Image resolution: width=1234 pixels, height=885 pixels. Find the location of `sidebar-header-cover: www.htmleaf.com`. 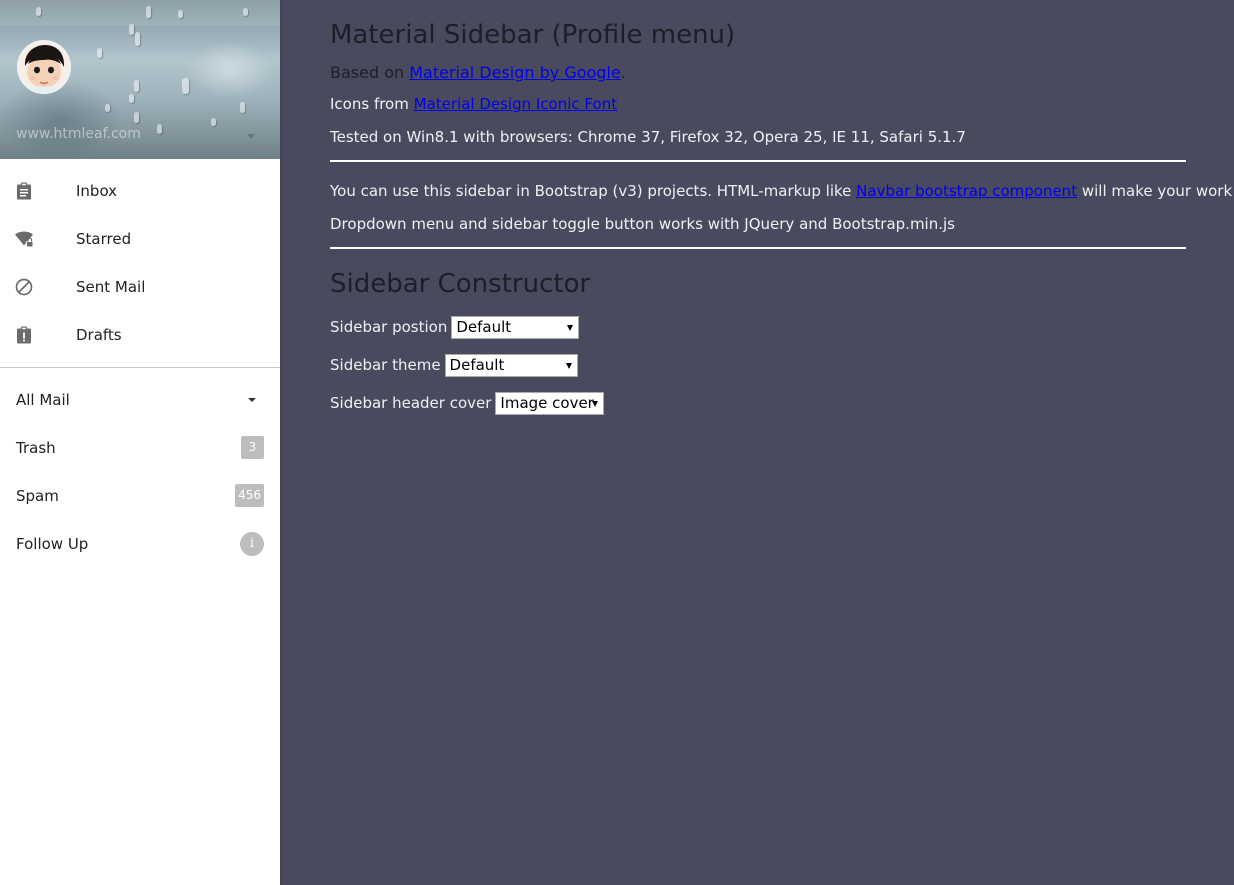

sidebar-header-cover: www.htmleaf.com is located at coordinates (140, 79).